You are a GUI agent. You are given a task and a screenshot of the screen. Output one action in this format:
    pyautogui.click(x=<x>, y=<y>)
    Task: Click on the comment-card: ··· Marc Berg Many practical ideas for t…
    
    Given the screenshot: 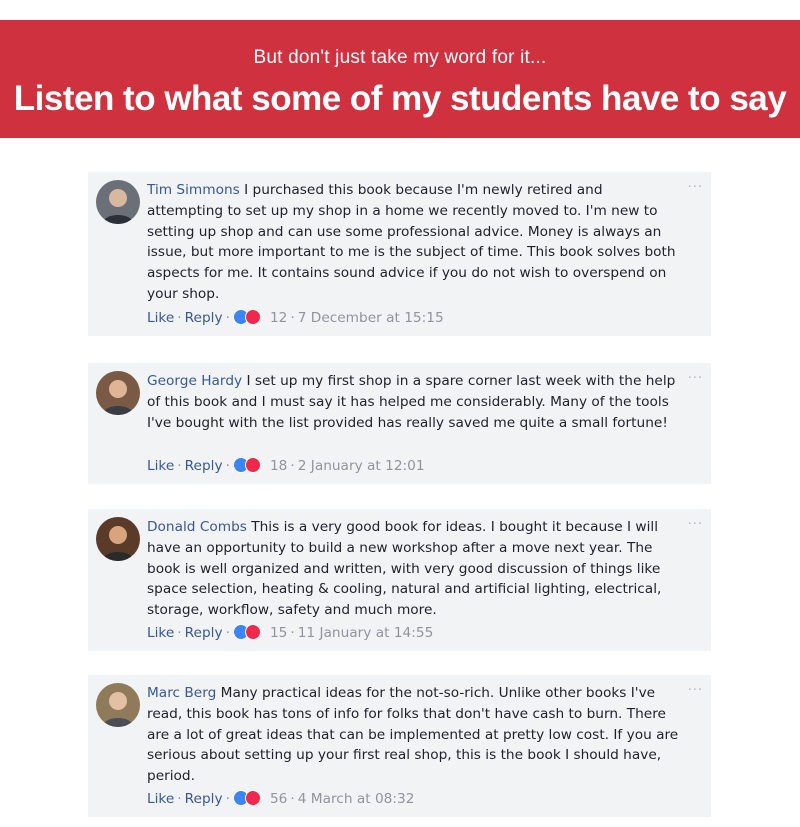 What is the action you would take?
    pyautogui.click(x=399, y=746)
    